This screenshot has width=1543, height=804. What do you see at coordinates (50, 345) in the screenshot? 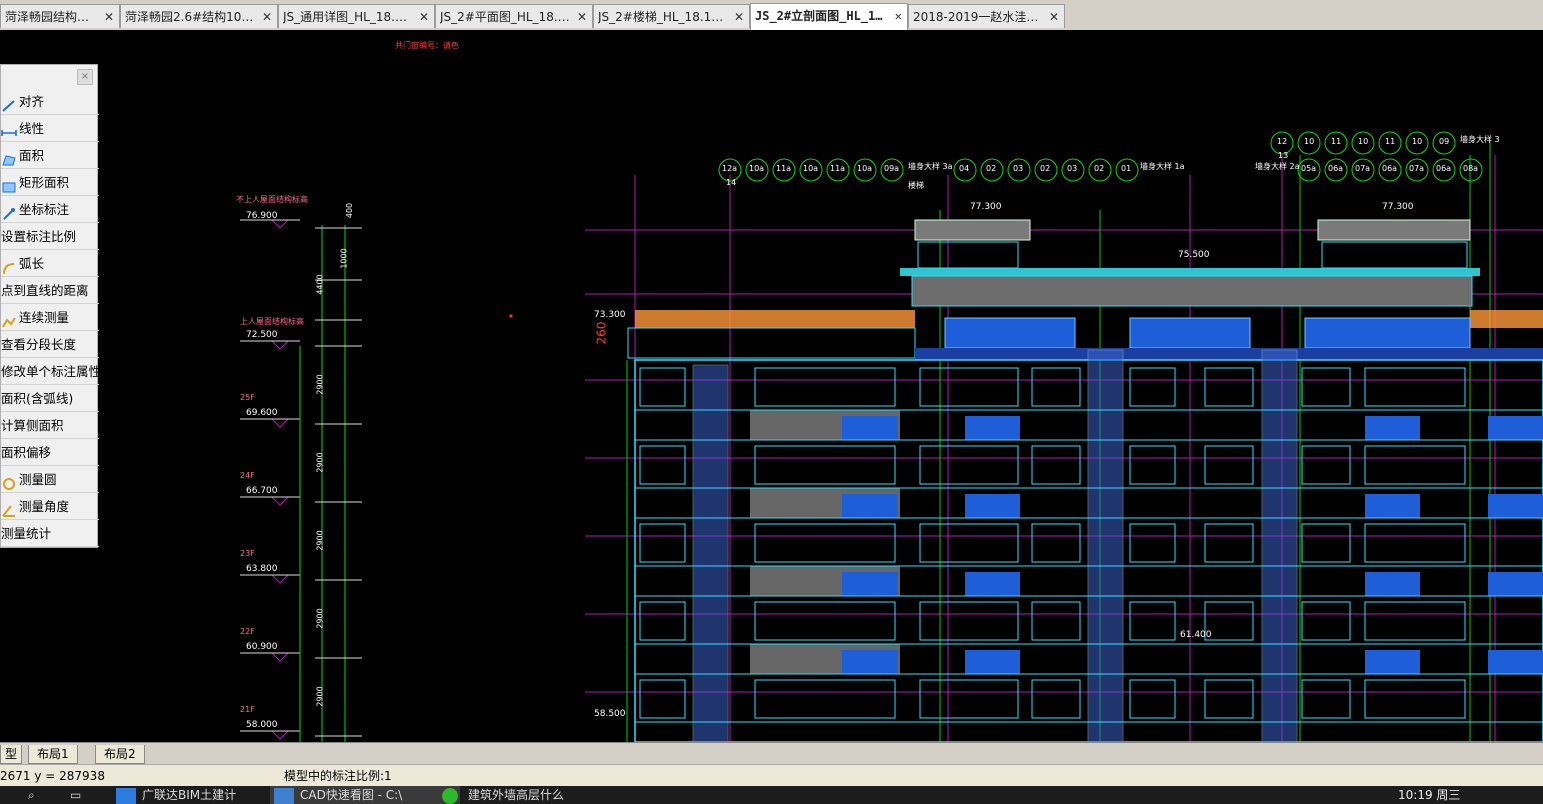
I see `tool-segment-length: 查看分段长度` at bounding box center [50, 345].